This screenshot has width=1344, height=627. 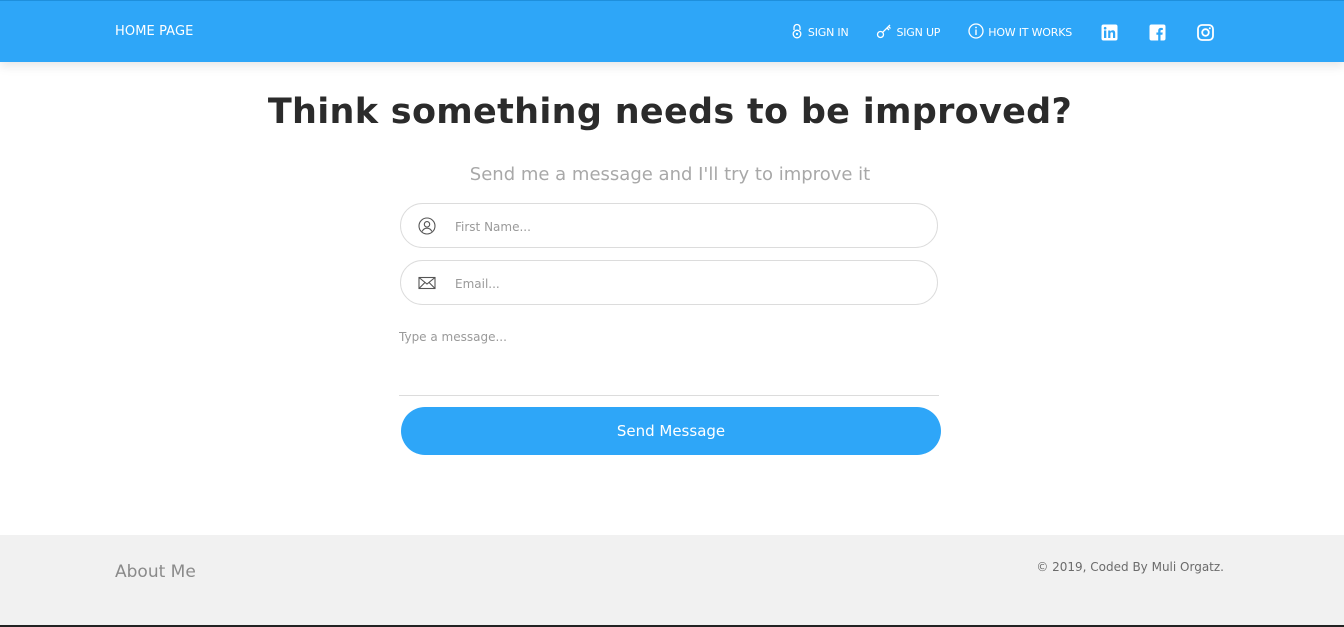 I want to click on sign-in-link: SIGN IN, so click(x=819, y=32).